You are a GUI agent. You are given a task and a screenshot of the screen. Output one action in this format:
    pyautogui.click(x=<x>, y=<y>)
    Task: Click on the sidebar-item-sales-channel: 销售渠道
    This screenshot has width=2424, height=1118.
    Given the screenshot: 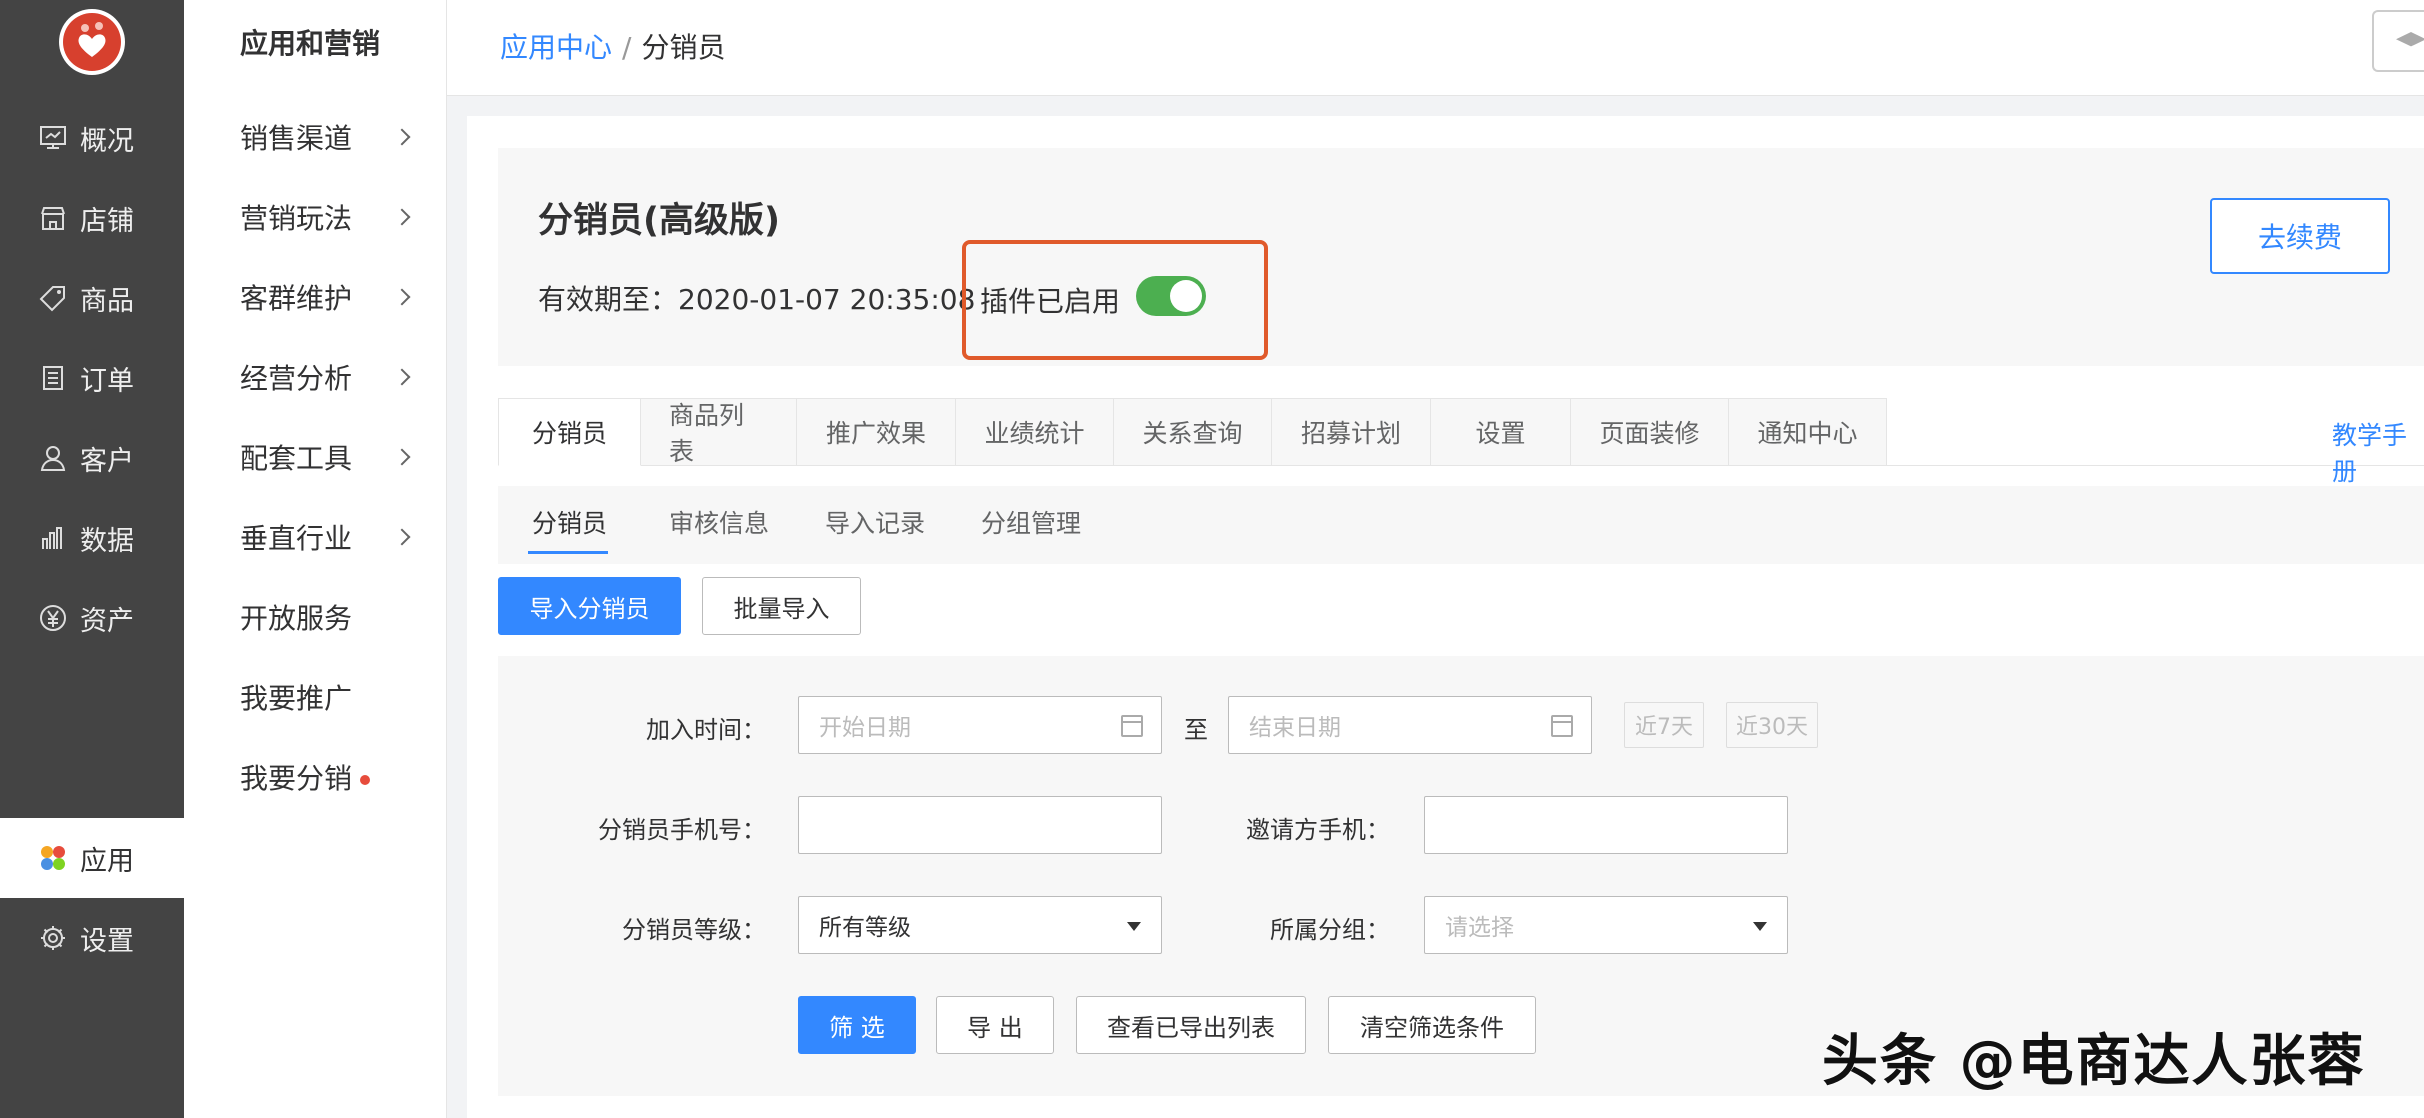 What is the action you would take?
    pyautogui.click(x=330, y=137)
    